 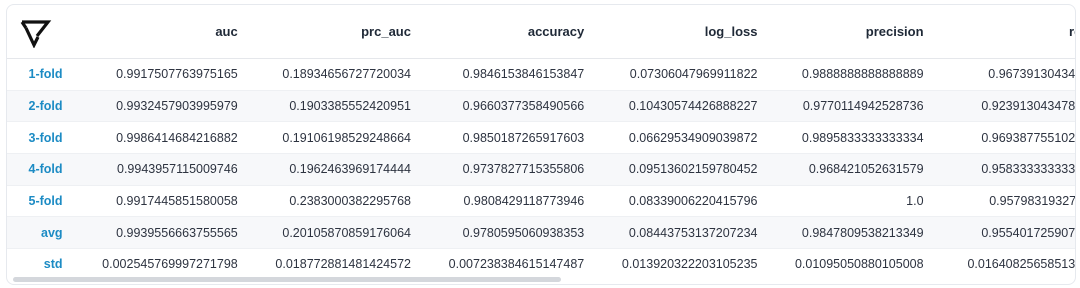 I want to click on table-cell: 0.06629534909039872, so click(x=675, y=138).